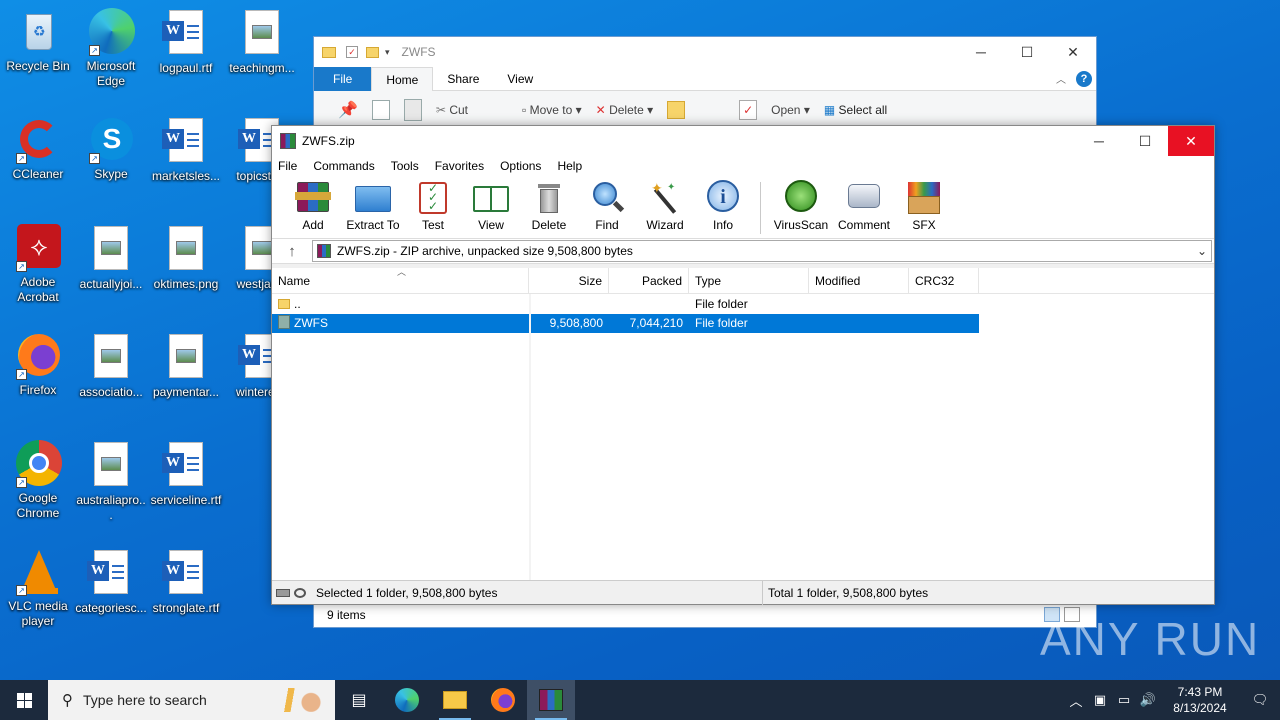  Describe the element at coordinates (186, 258) in the screenshot. I see `desktop-icon-file: oktimes.png` at that location.